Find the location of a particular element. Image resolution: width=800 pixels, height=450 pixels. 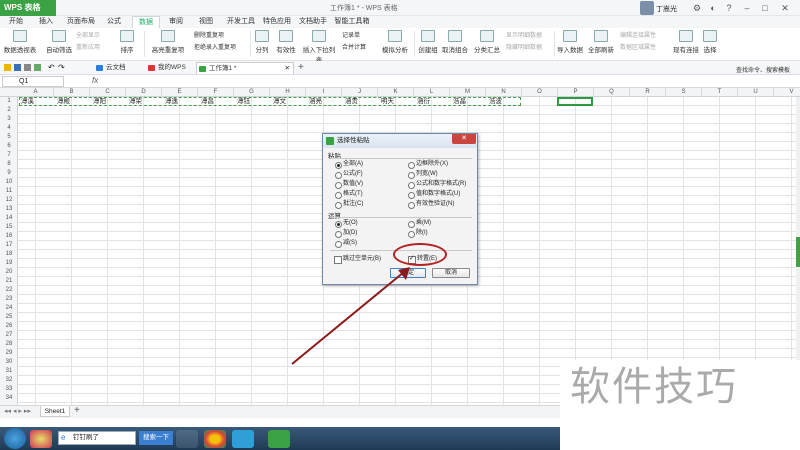

maximize-icon: □ is located at coordinates (765, 8).